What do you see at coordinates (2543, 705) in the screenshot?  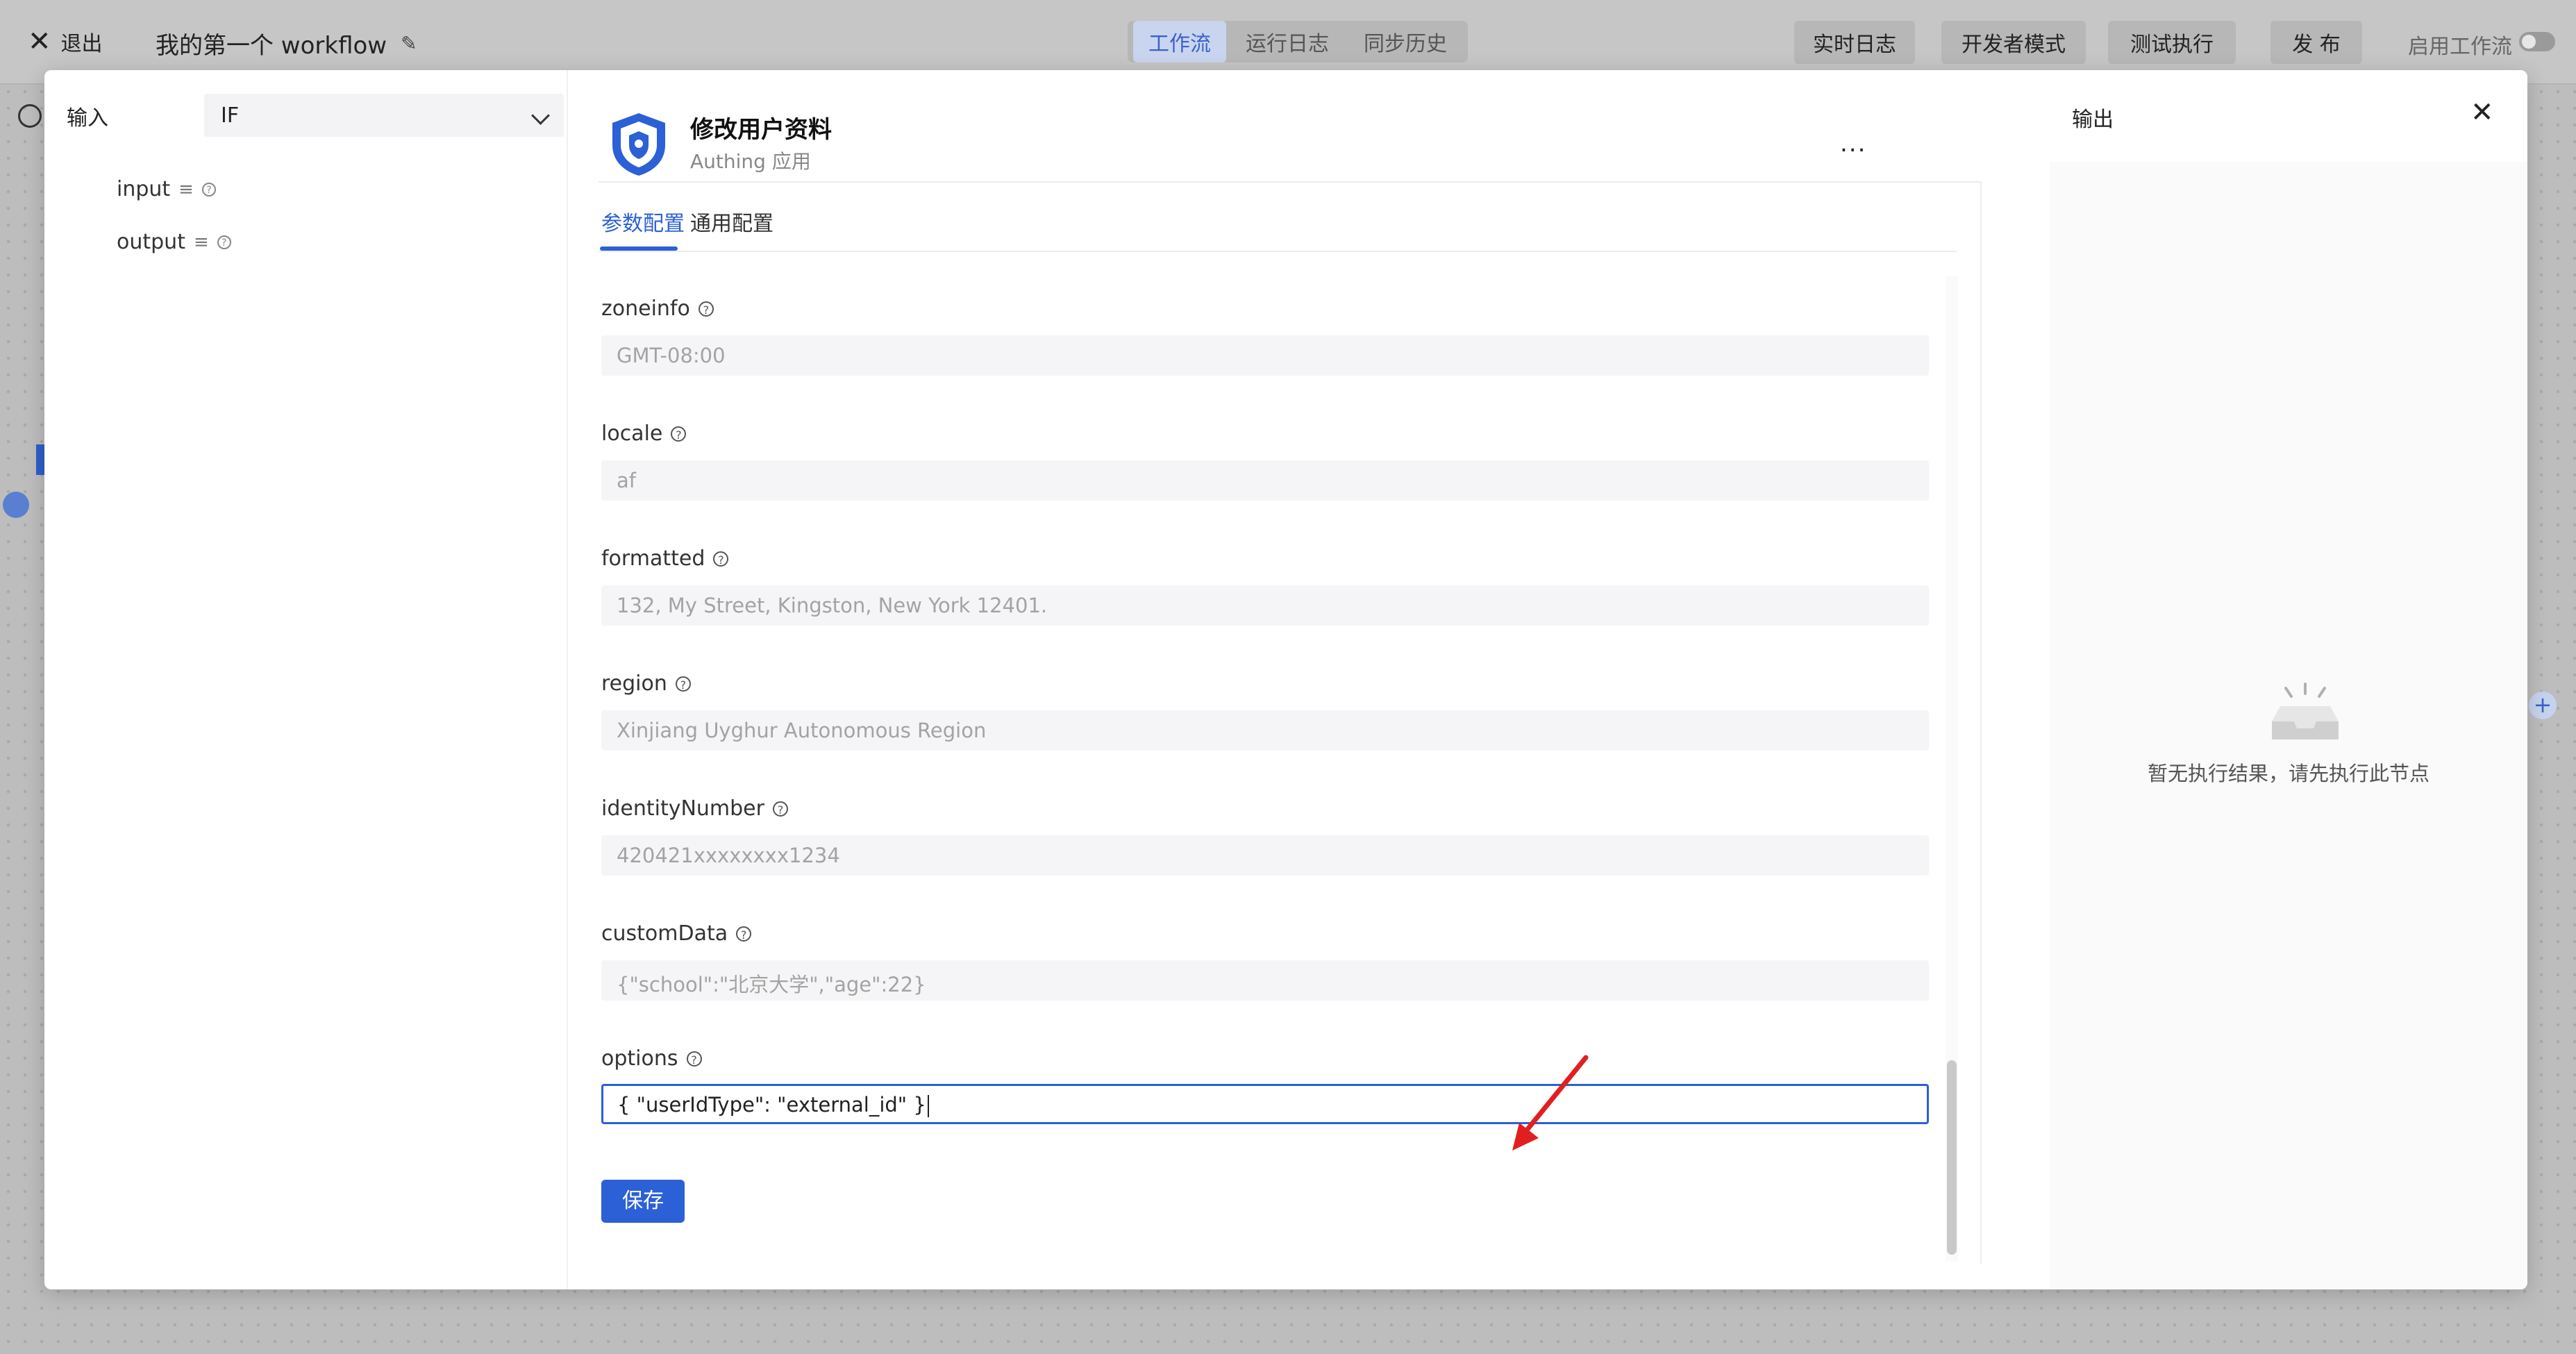 I see `add-node-icon: +` at bounding box center [2543, 705].